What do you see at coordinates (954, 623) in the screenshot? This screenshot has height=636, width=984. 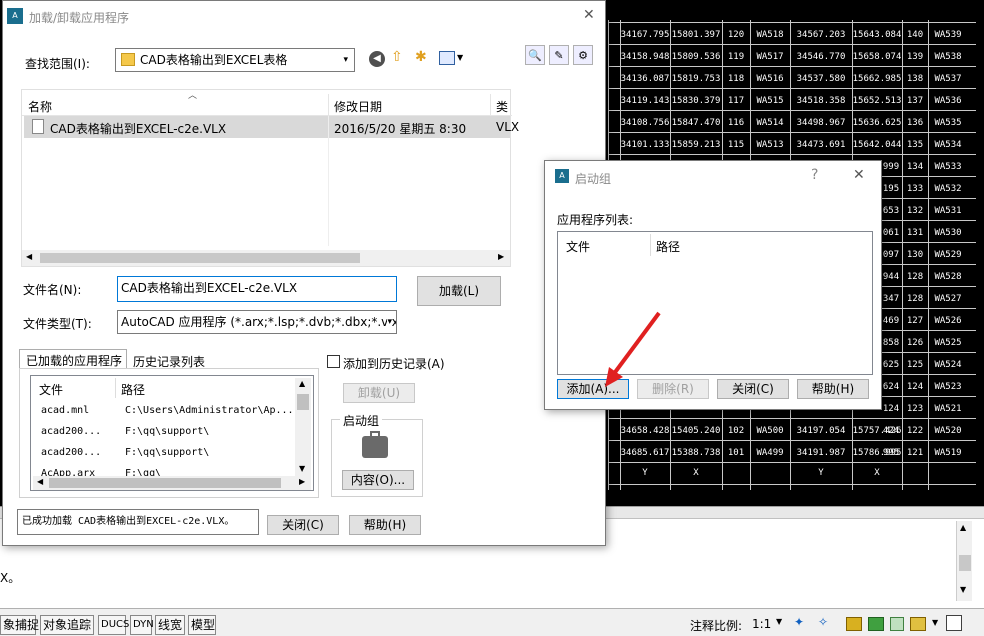 I see `clean-screen-icon` at bounding box center [954, 623].